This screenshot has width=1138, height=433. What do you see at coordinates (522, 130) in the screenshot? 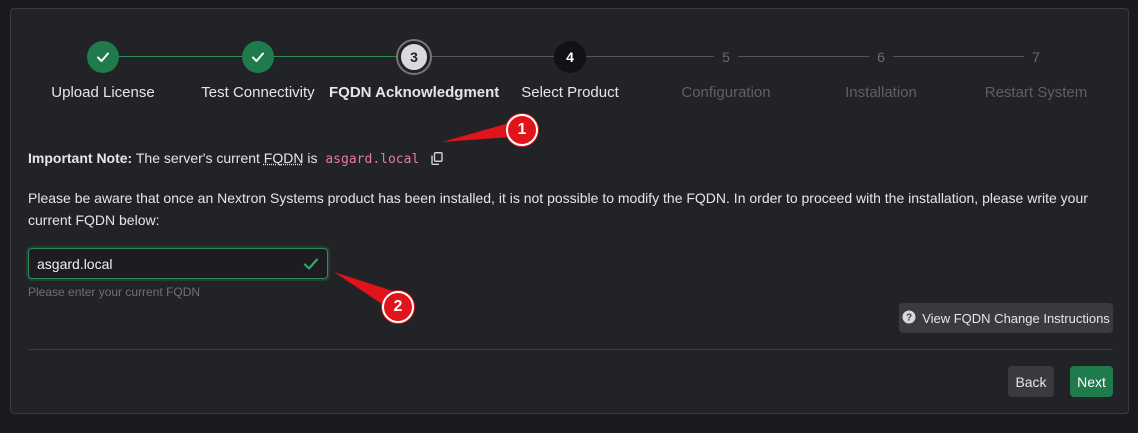
I see `annotation-badge-1: 1` at bounding box center [522, 130].